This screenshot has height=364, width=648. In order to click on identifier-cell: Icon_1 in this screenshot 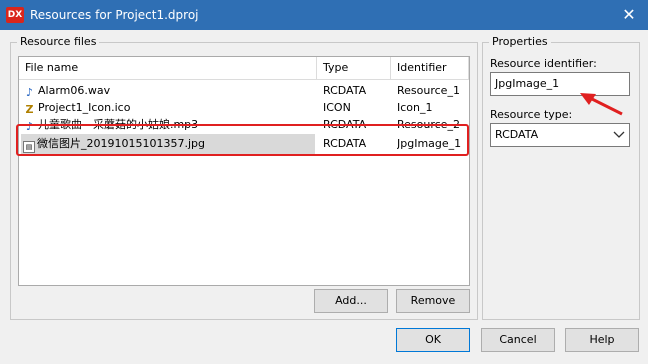, I will do `click(415, 107)`.